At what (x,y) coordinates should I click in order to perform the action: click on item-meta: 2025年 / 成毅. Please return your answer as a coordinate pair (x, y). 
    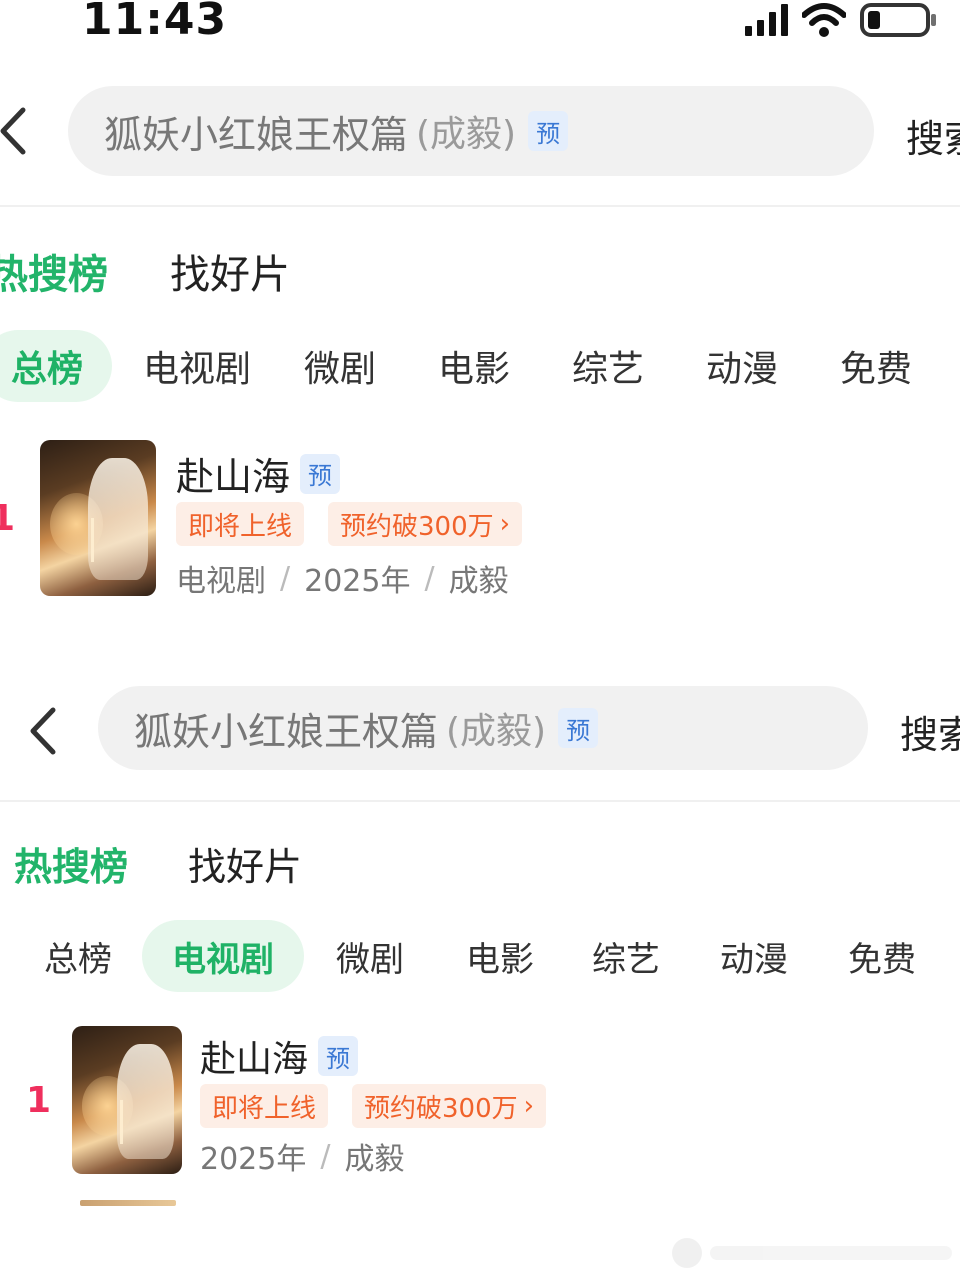
    Looking at the image, I should click on (302, 1156).